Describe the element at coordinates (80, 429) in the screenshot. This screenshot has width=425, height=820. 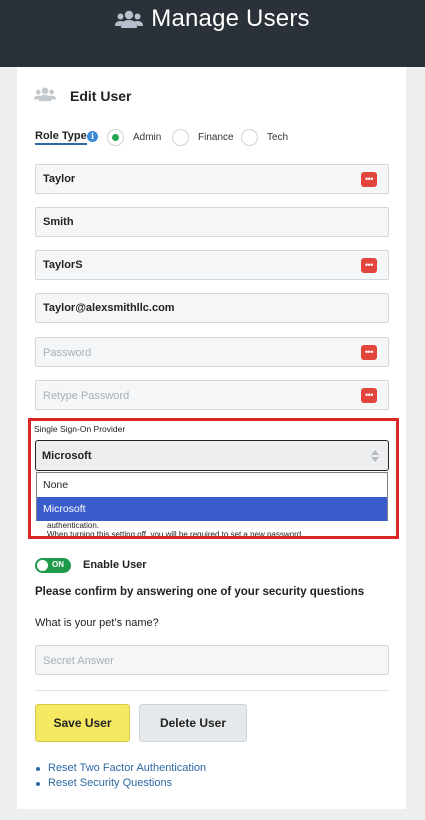
I see `sso-provider-label: Single Sign-On Provider` at that location.